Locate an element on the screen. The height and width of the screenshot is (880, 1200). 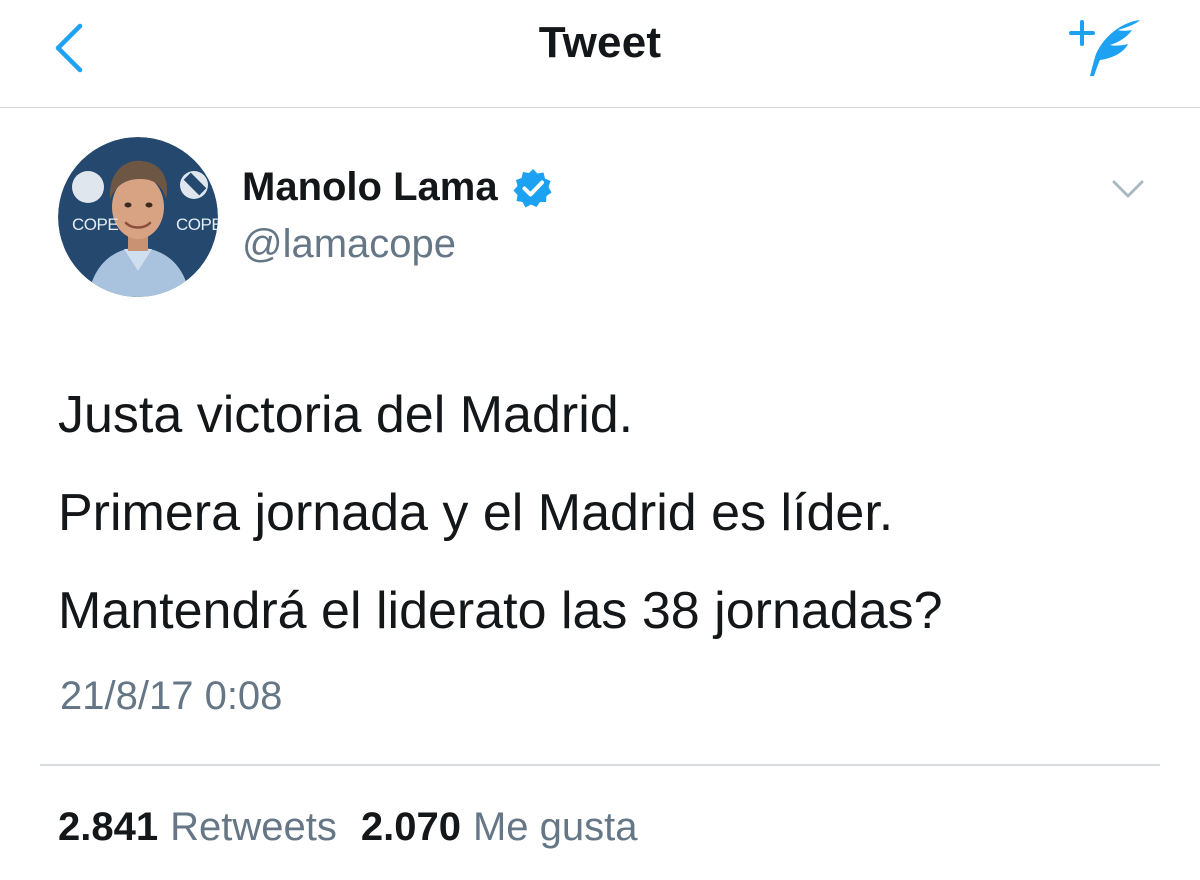
nav-bar: Tweet is located at coordinates (600, 54).